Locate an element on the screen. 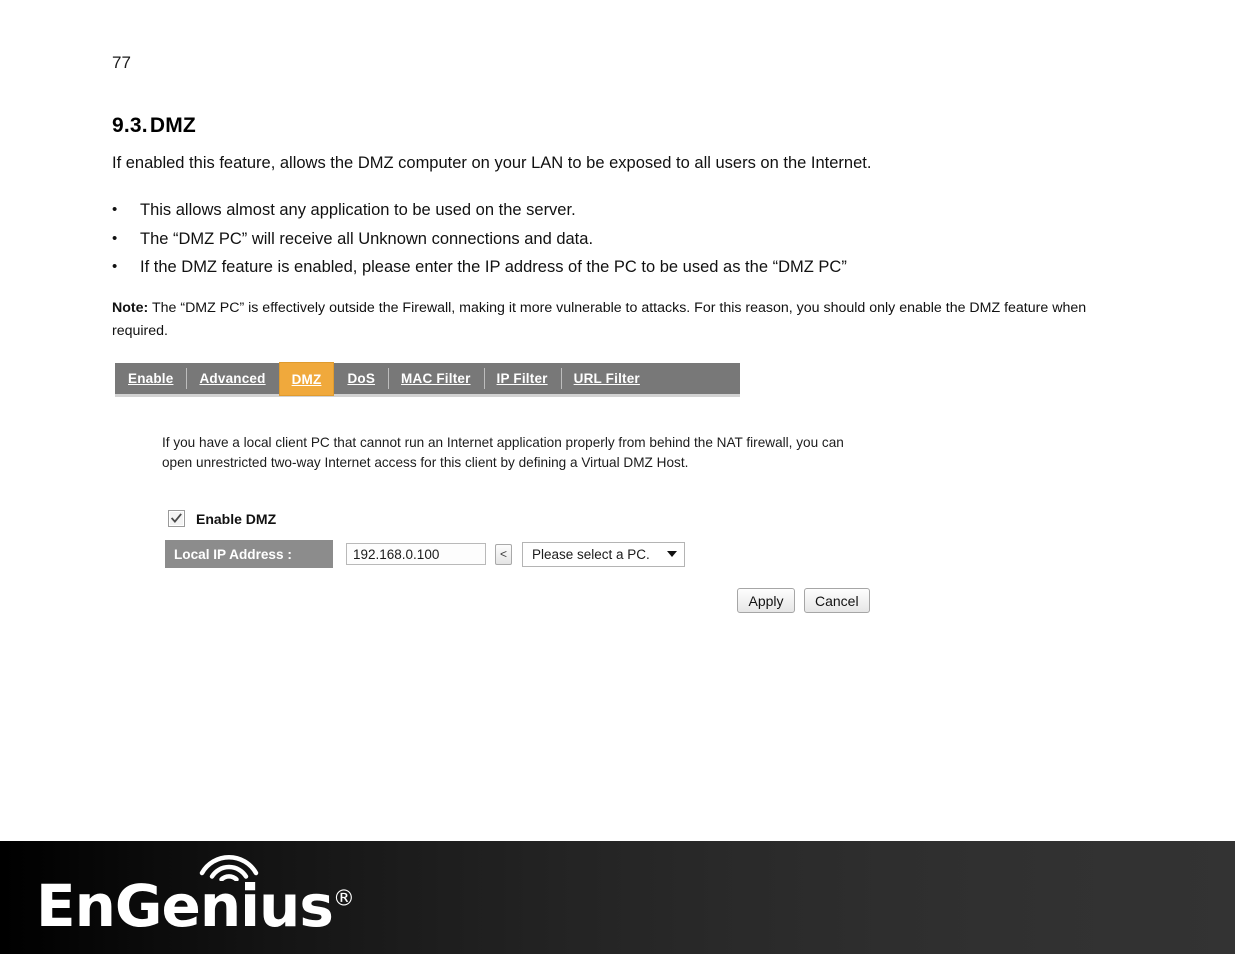  tab-mac-filter: MAC Filter is located at coordinates (436, 378).